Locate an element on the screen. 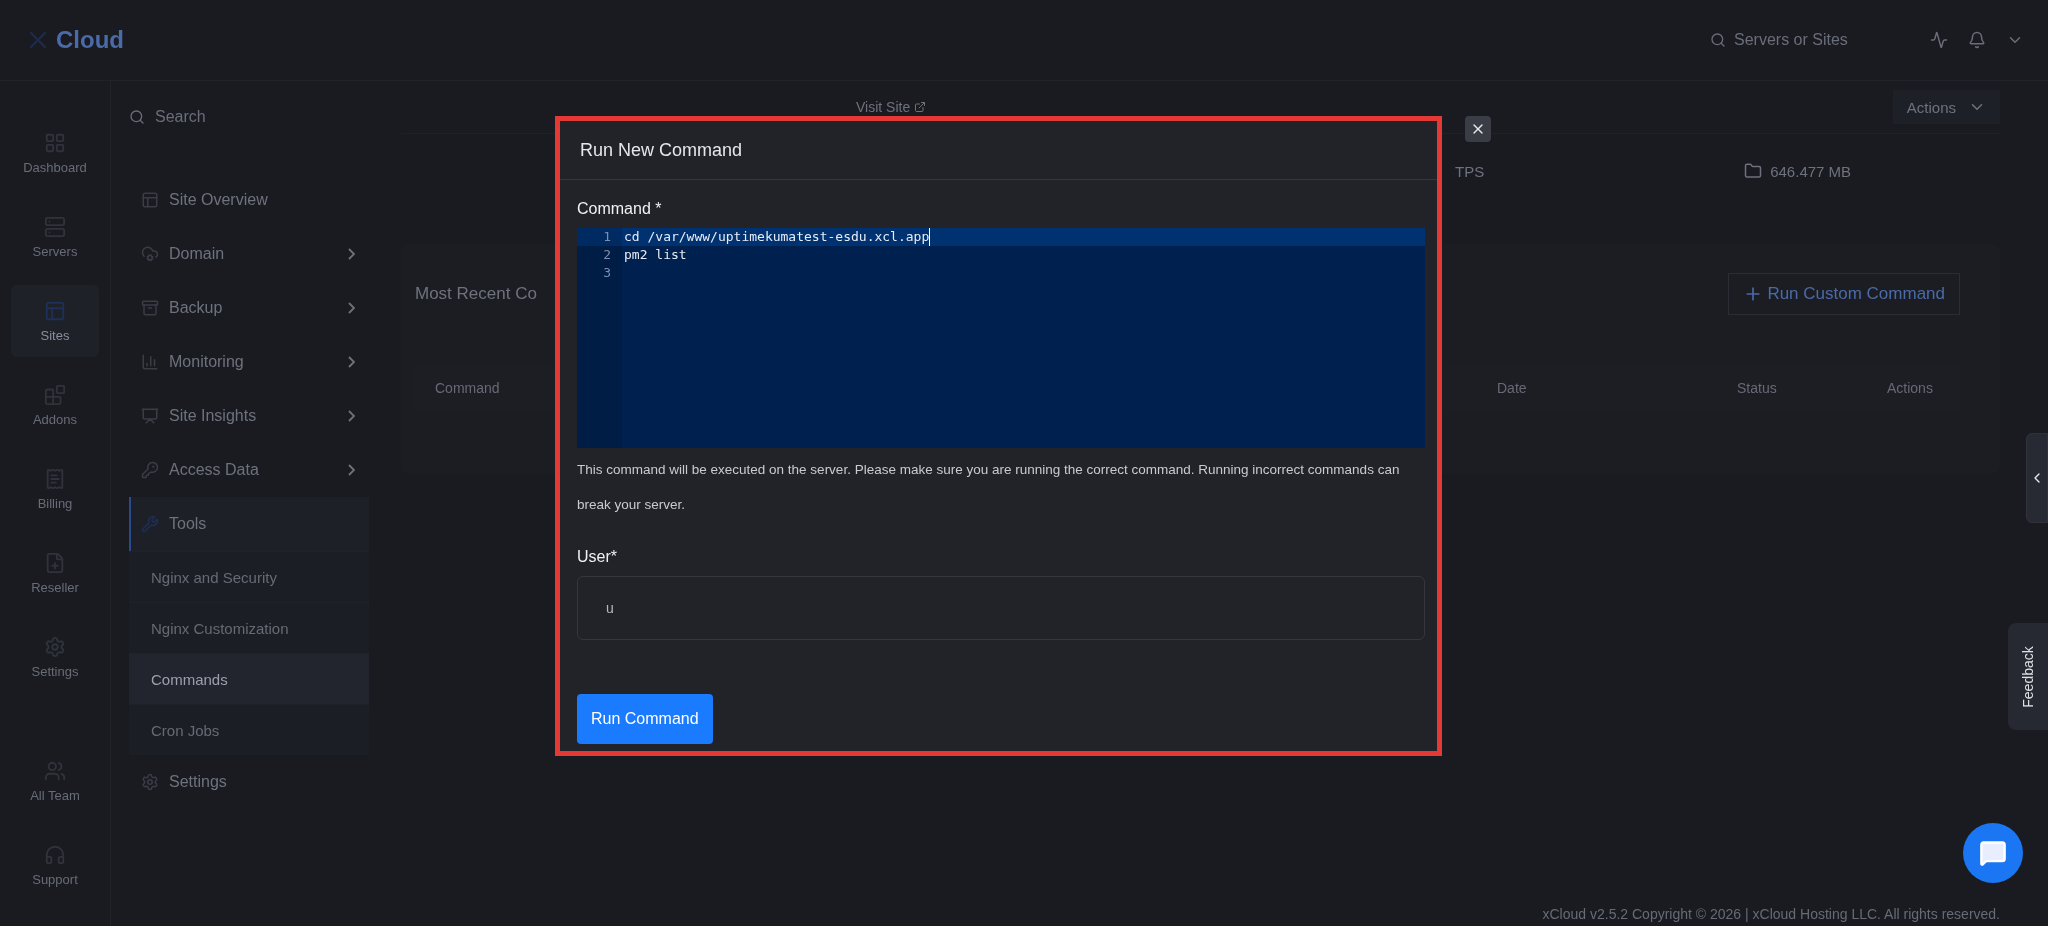 Image resolution: width=2048 pixels, height=926 pixels. nav-item: Billing is located at coordinates (55, 489).